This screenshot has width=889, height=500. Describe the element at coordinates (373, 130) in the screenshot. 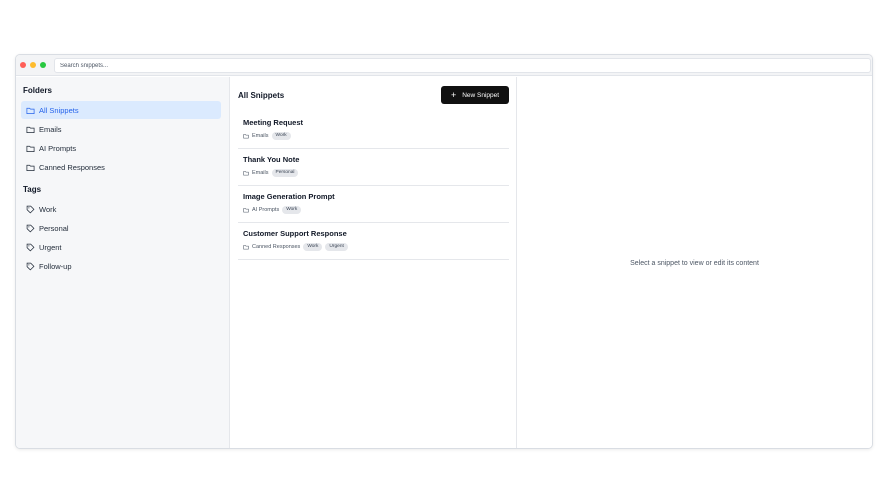

I see `snippet-item-meeting-request: Meeting Request Emails Work` at that location.